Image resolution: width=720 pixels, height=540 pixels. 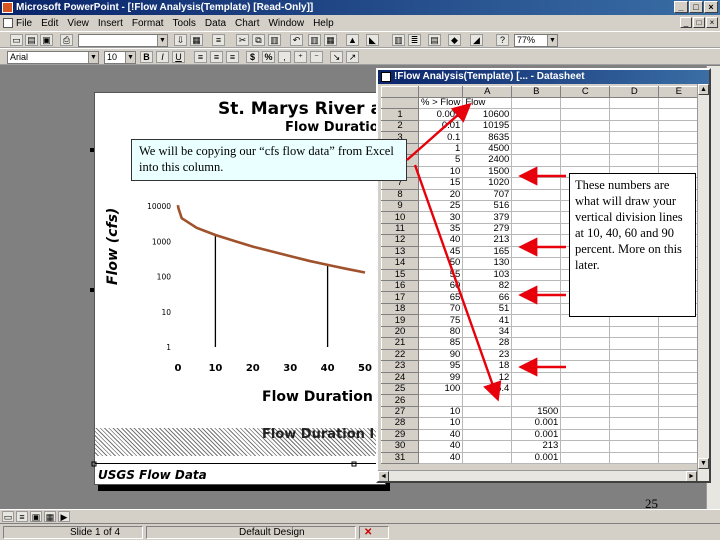 What do you see at coordinates (8, 516) in the screenshot?
I see `normal-view-icon: ▭` at bounding box center [8, 516].